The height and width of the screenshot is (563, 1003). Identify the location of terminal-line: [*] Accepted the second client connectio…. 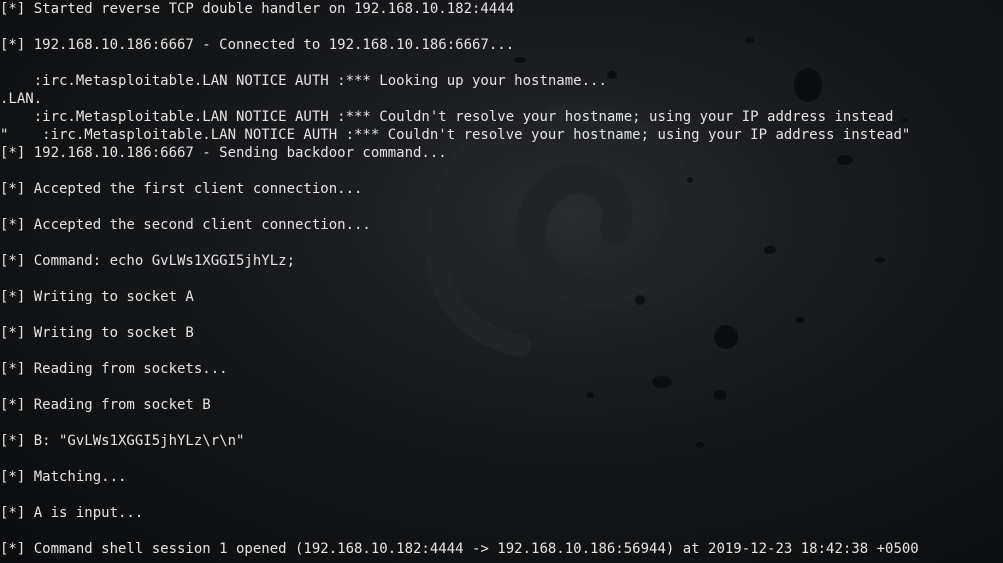
(185, 225).